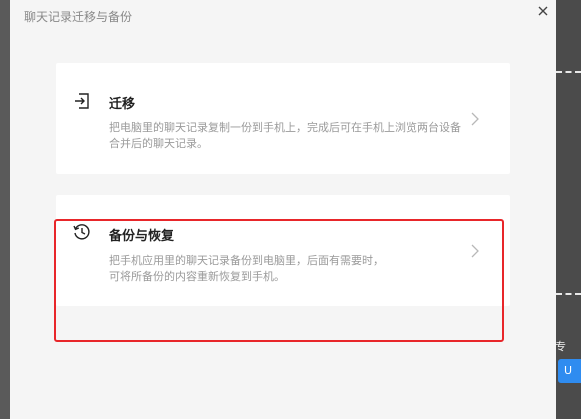 The height and width of the screenshot is (419, 581). I want to click on migrate-title: 迁移, so click(122, 104).